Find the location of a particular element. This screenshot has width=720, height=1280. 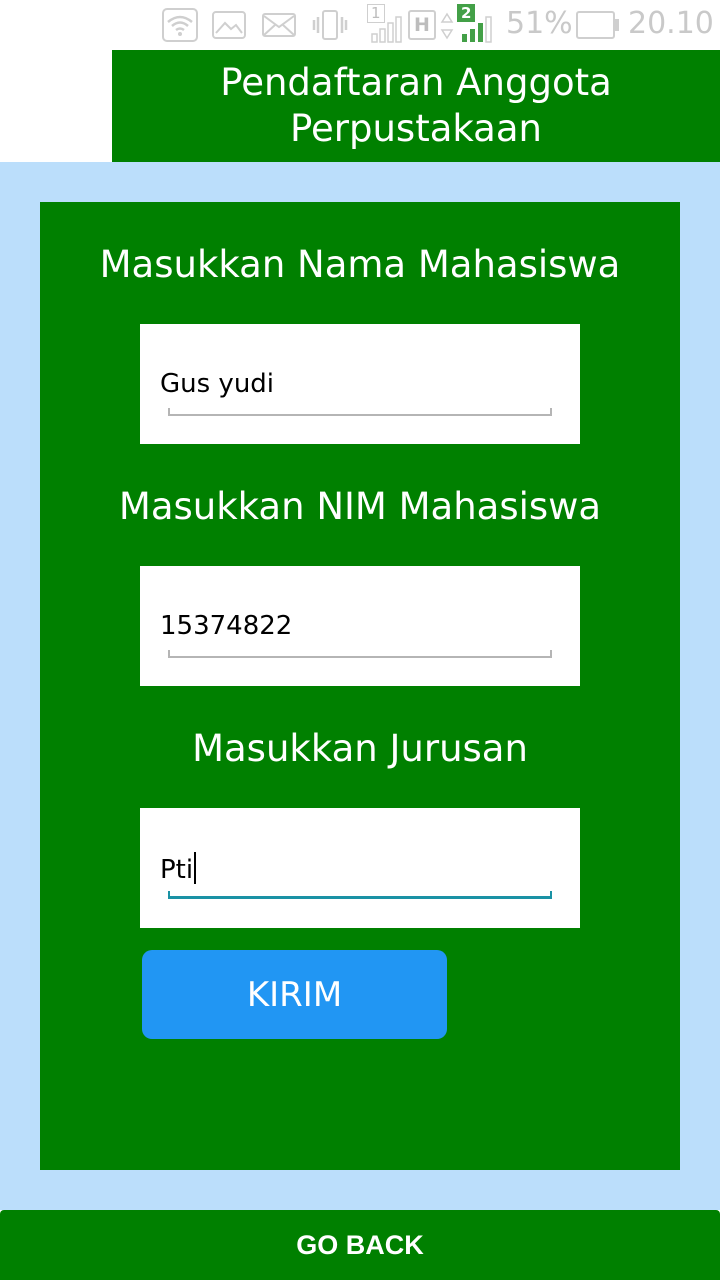

status-bar: 1 H 2 51% 20.10 is located at coordinates (360, 25).